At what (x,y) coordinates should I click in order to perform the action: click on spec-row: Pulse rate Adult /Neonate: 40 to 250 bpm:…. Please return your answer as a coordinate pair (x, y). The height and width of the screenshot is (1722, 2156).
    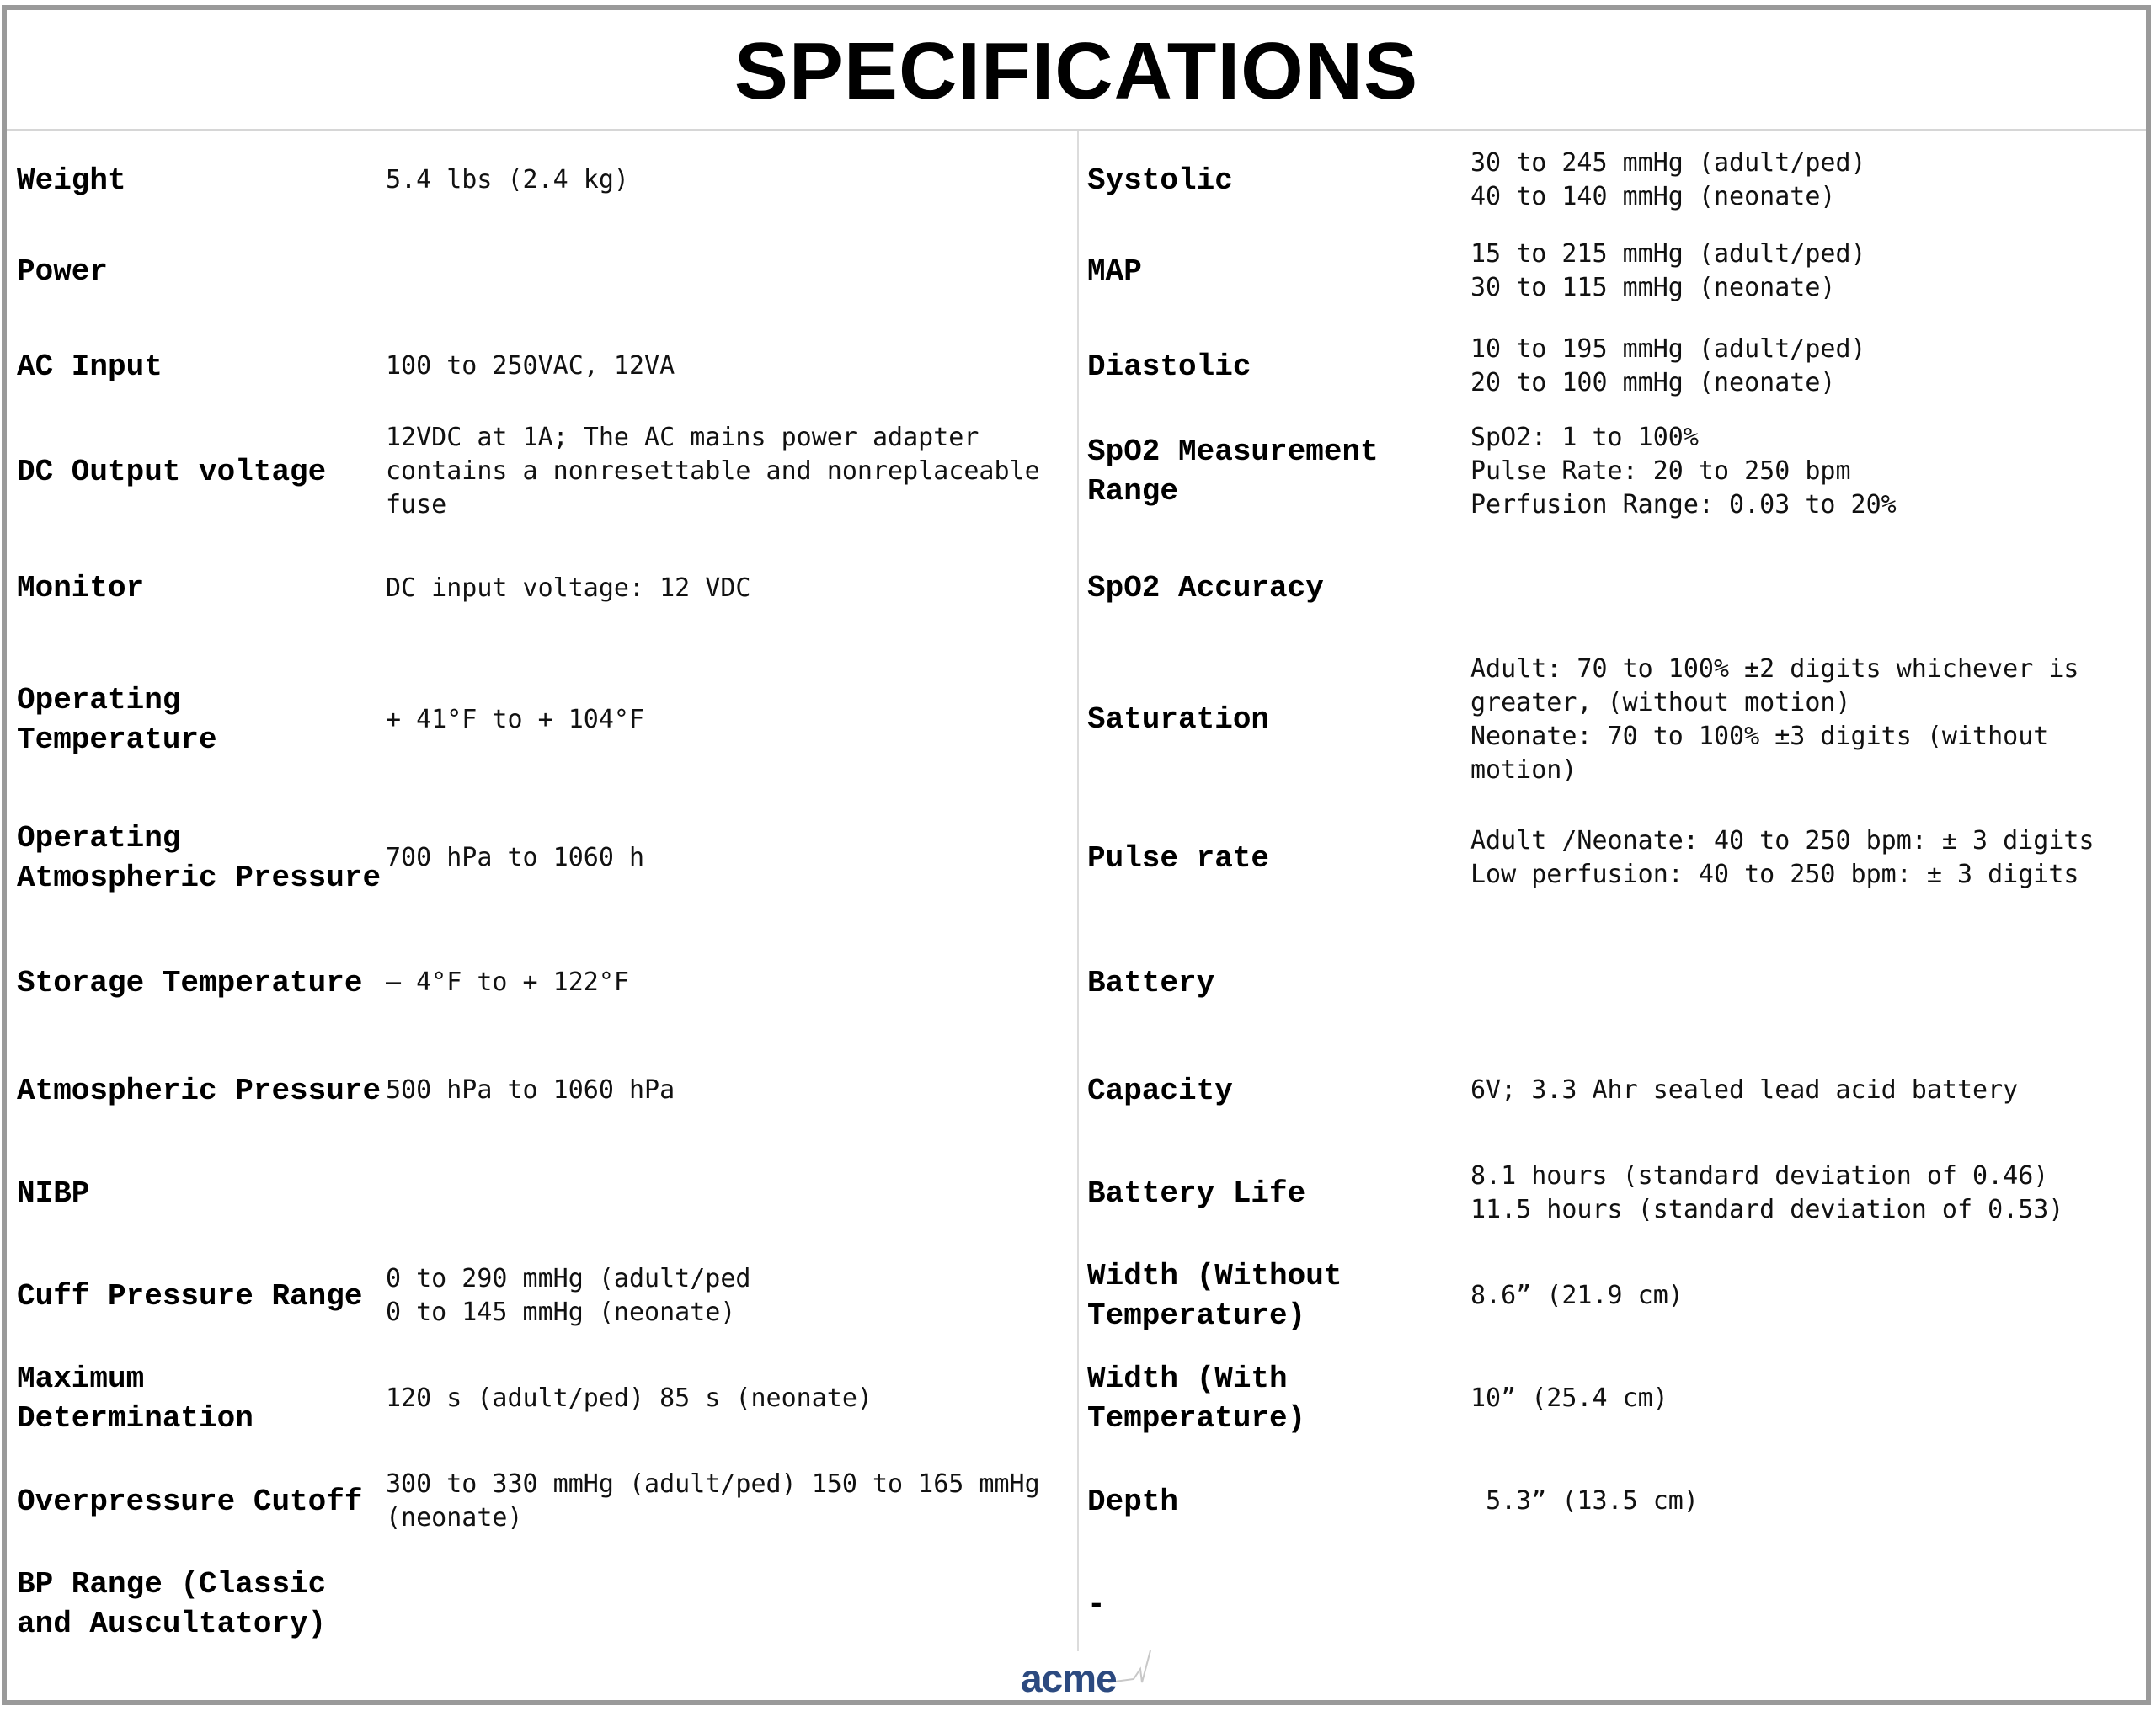
    Looking at the image, I should click on (1612, 858).